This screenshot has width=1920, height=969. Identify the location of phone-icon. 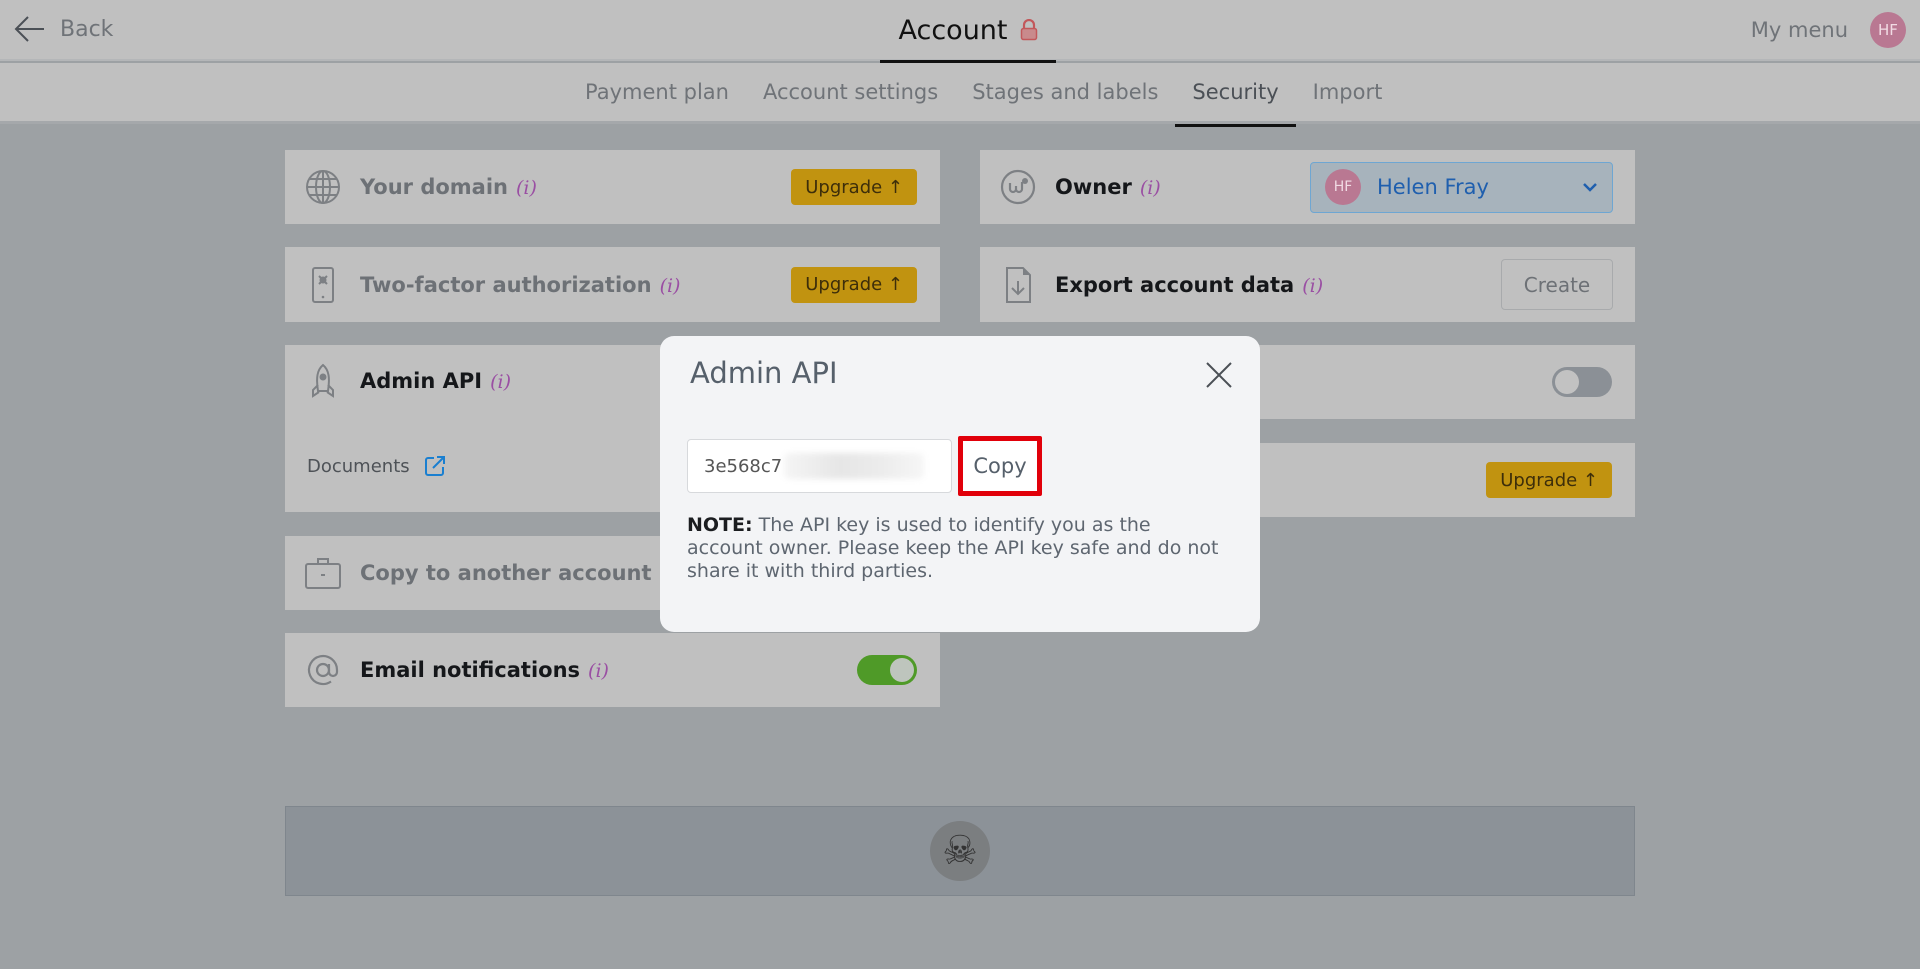
(323, 285).